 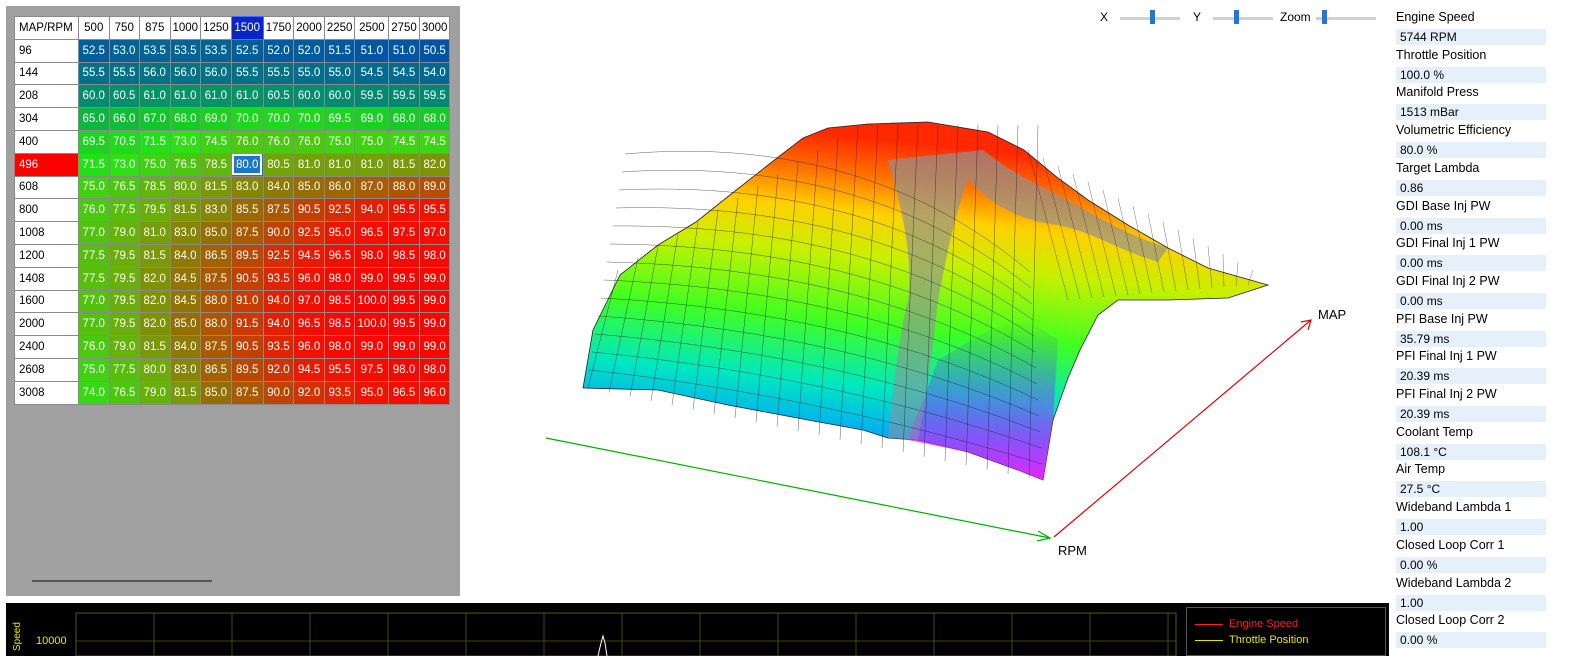 What do you see at coordinates (278, 164) in the screenshot?
I see `ve-cell: 80.5` at bounding box center [278, 164].